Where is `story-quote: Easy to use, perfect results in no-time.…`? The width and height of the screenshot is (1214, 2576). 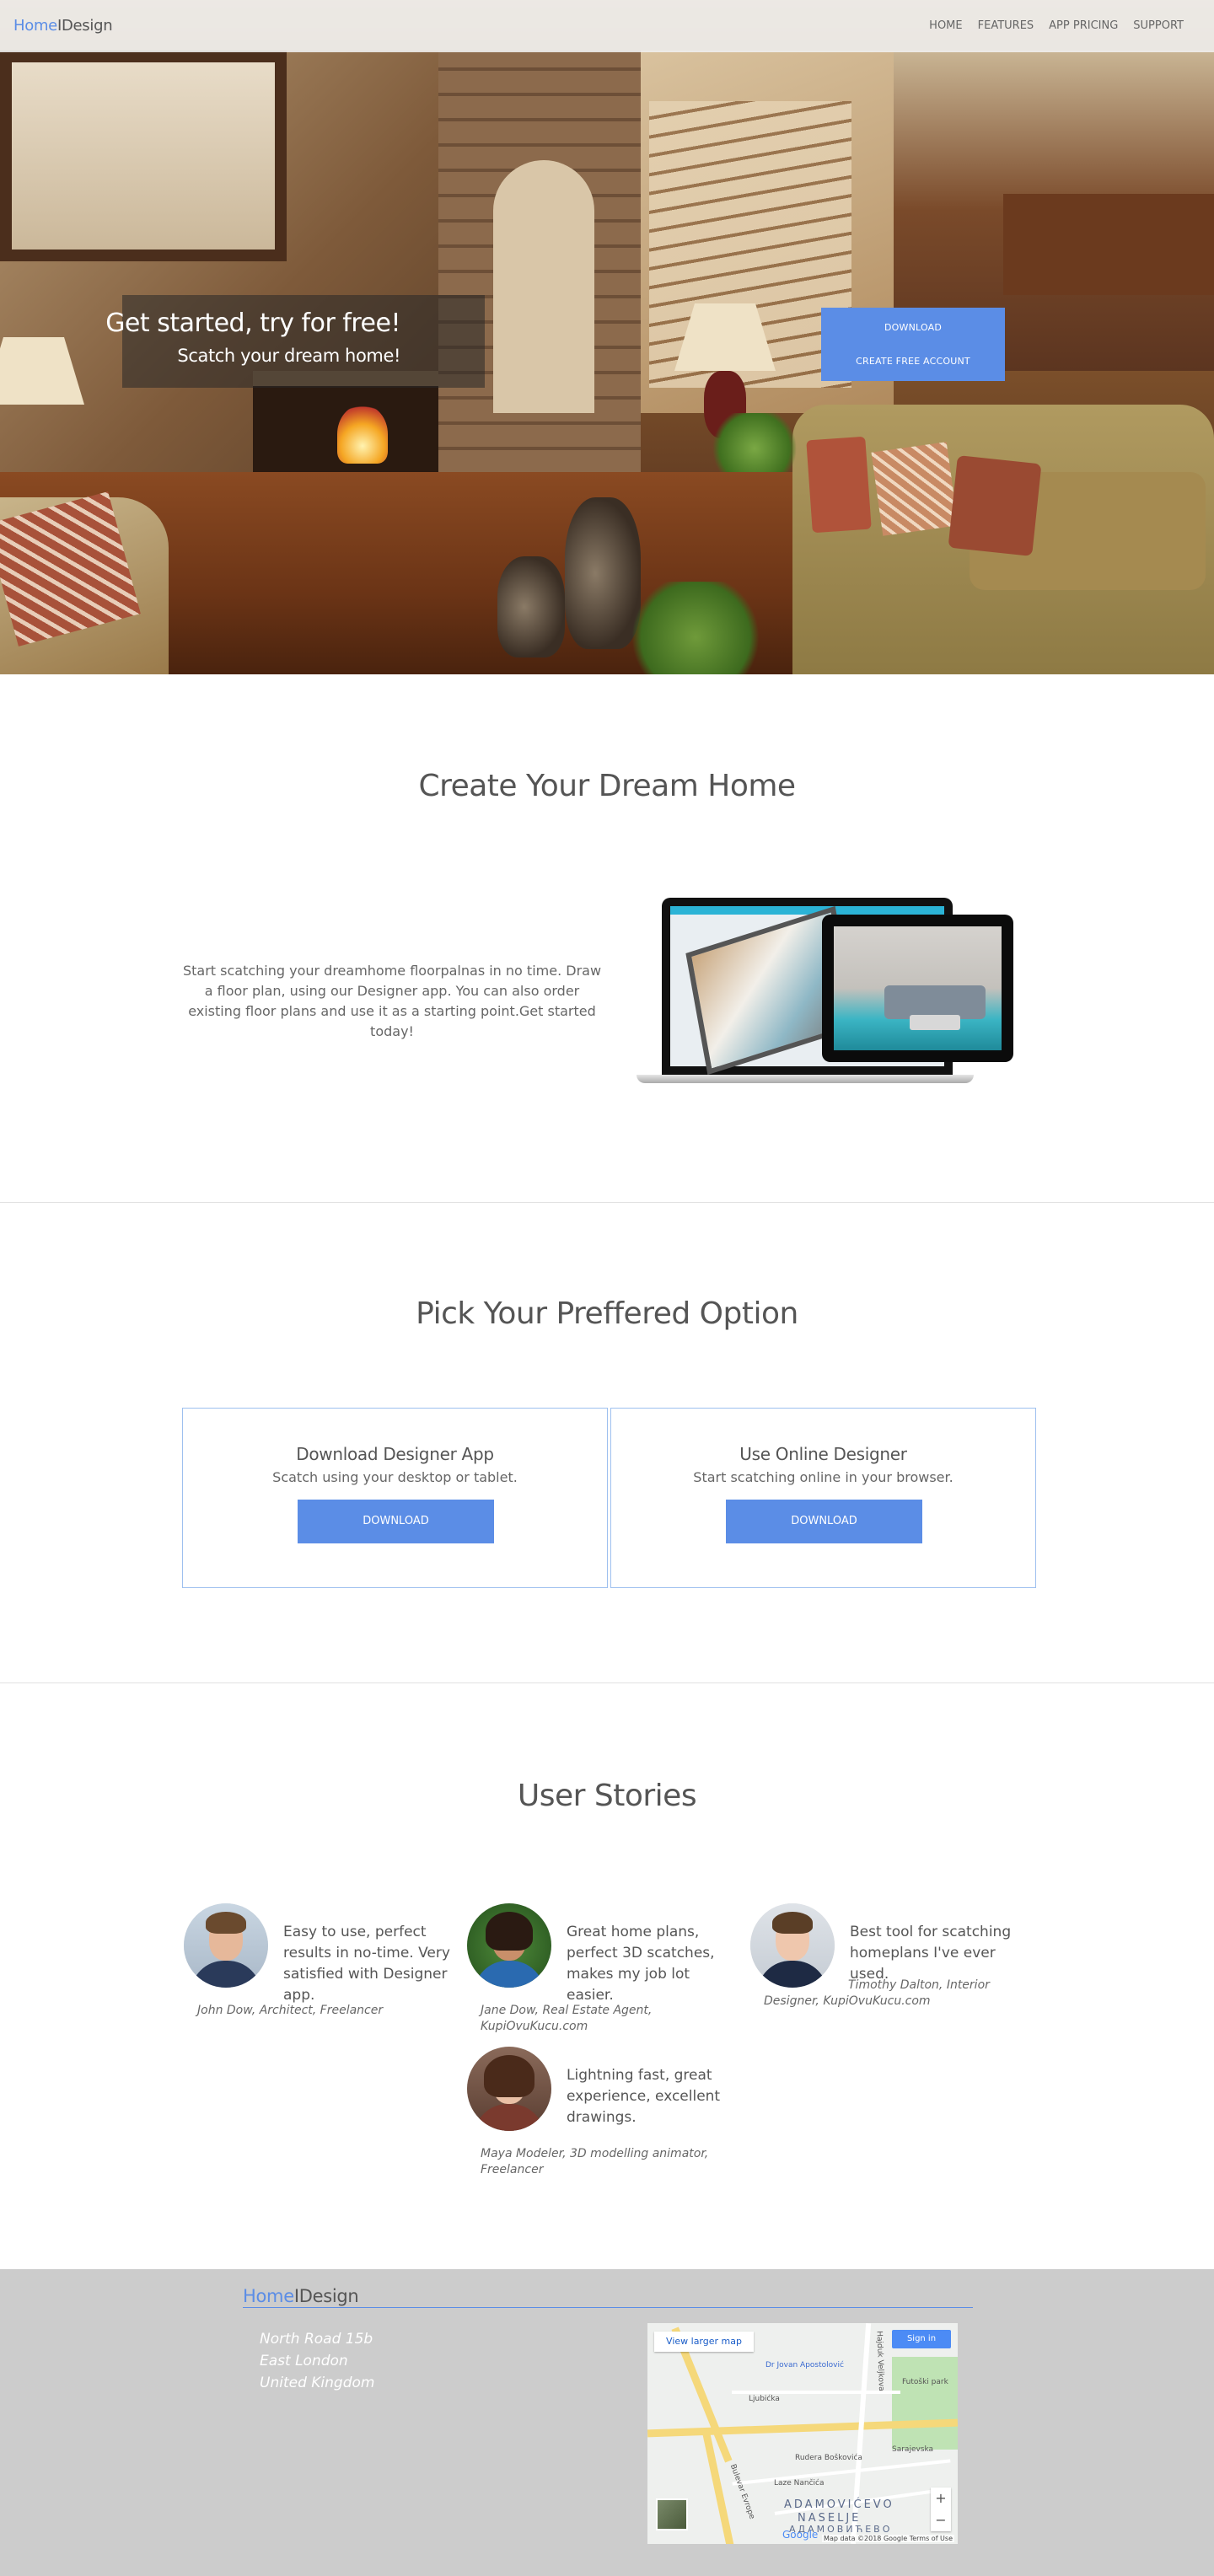
story-quote: Easy to use, perfect results in no-time.… is located at coordinates (366, 1964).